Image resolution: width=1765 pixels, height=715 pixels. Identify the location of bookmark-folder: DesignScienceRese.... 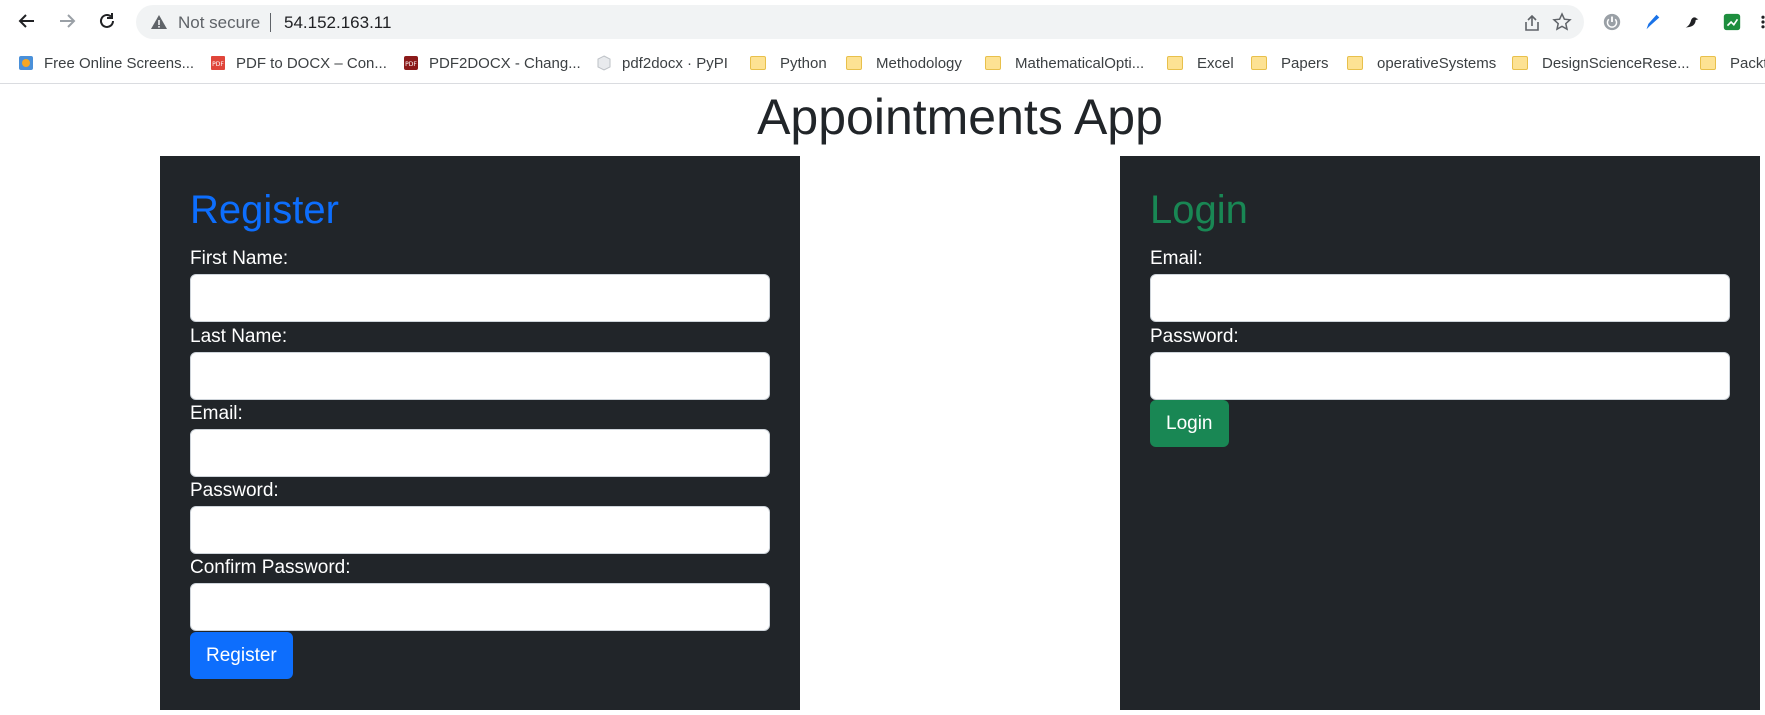
(1601, 63).